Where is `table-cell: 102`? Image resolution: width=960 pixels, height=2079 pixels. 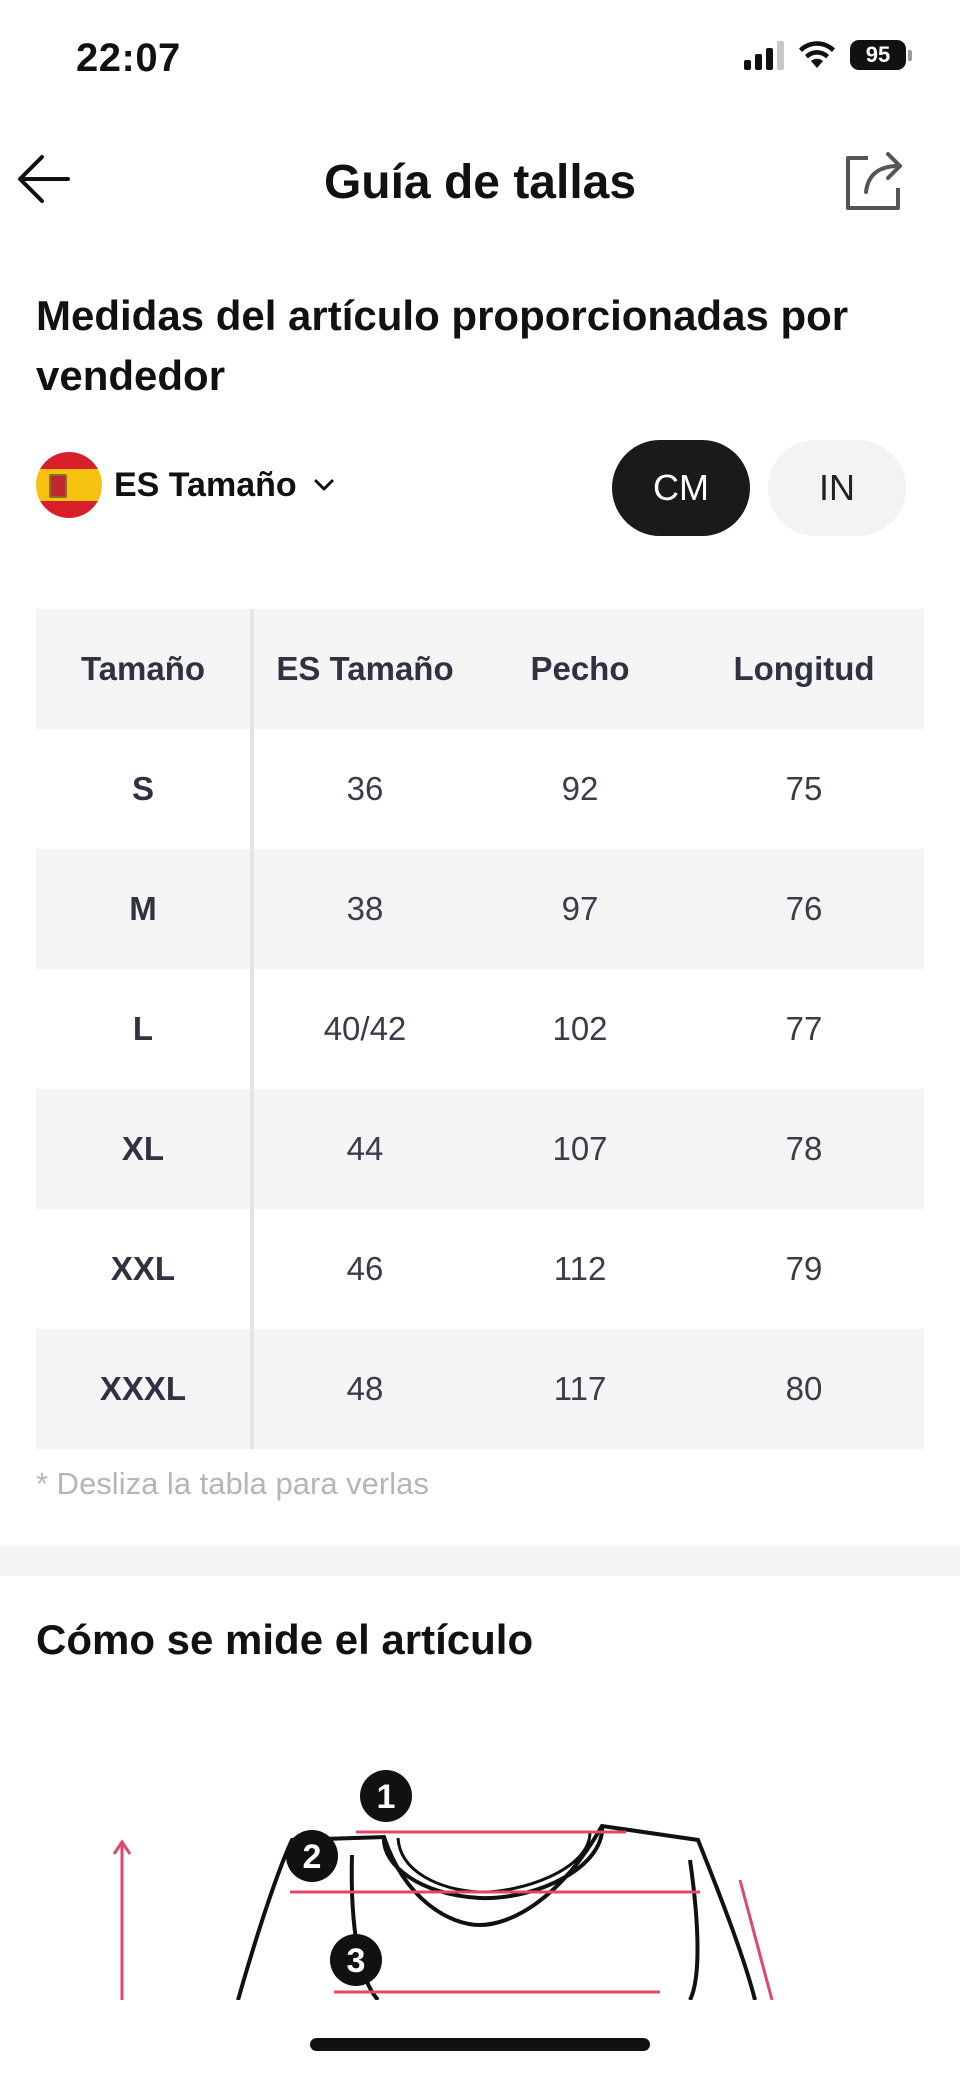 table-cell: 102 is located at coordinates (580, 1028).